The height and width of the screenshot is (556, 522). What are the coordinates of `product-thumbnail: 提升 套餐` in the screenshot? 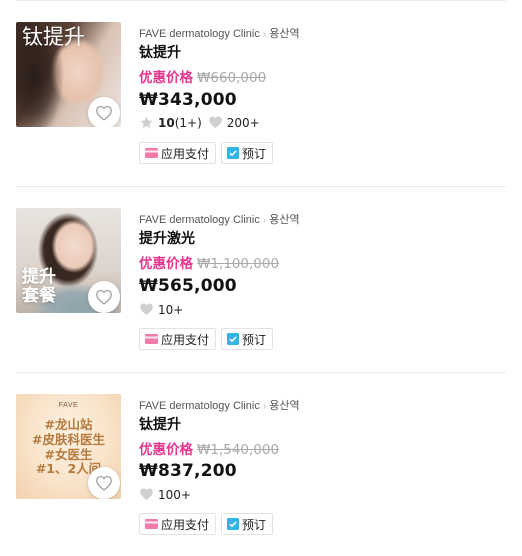 It's located at (68, 260).